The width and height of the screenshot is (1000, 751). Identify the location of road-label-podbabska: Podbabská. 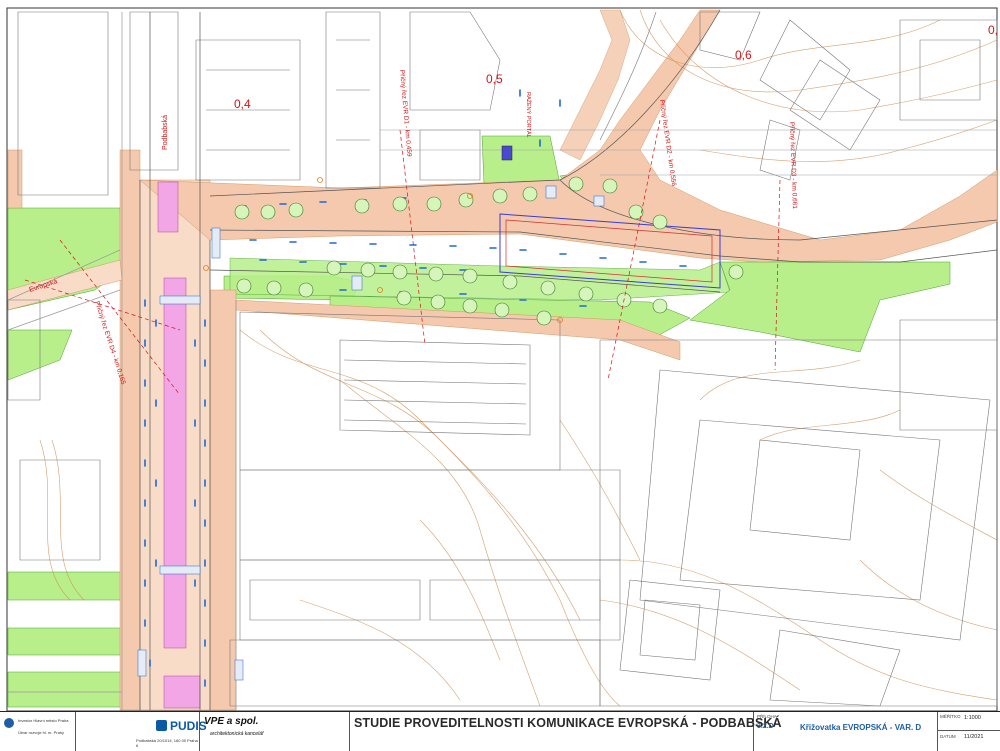
(165, 132).